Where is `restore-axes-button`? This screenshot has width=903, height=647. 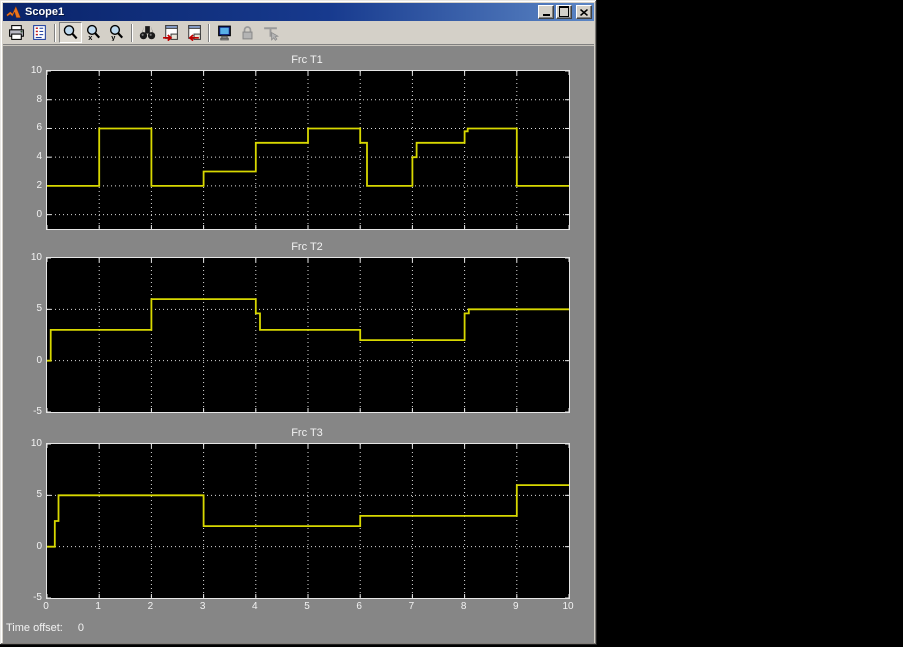 restore-axes-button is located at coordinates (193, 32).